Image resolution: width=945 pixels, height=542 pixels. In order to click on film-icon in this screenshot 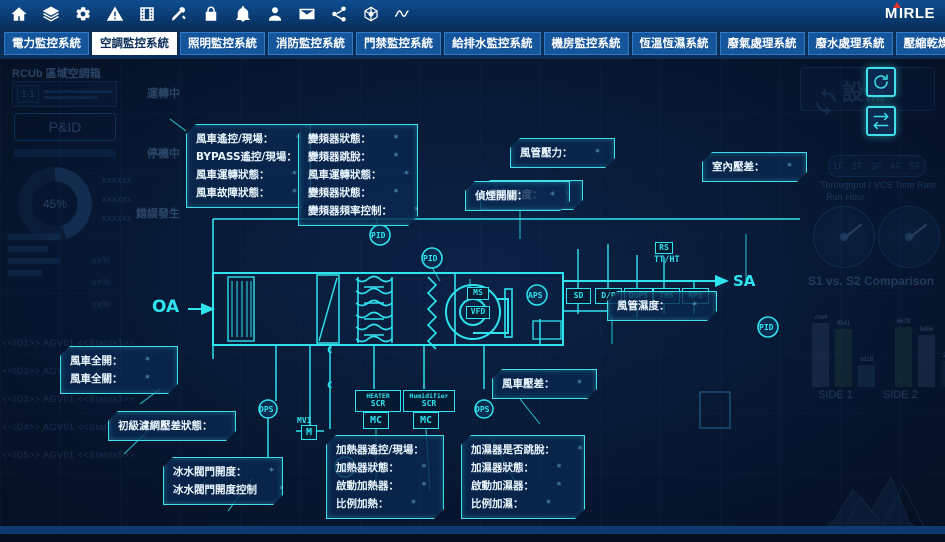, I will do `click(146, 13)`.